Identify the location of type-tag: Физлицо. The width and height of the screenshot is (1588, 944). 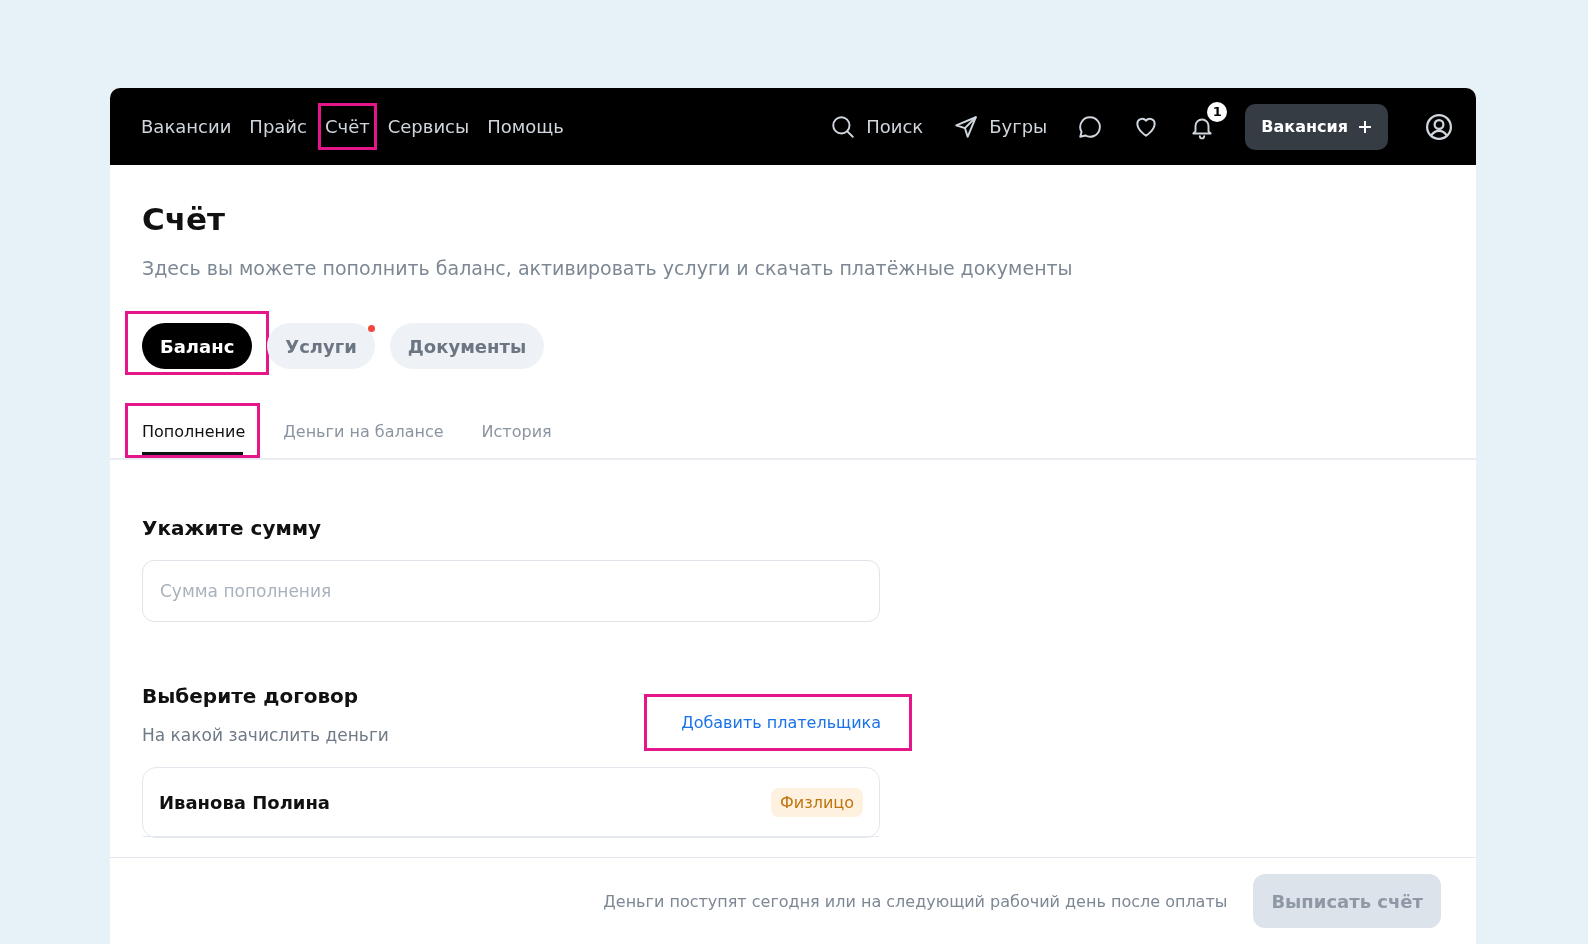
(817, 802).